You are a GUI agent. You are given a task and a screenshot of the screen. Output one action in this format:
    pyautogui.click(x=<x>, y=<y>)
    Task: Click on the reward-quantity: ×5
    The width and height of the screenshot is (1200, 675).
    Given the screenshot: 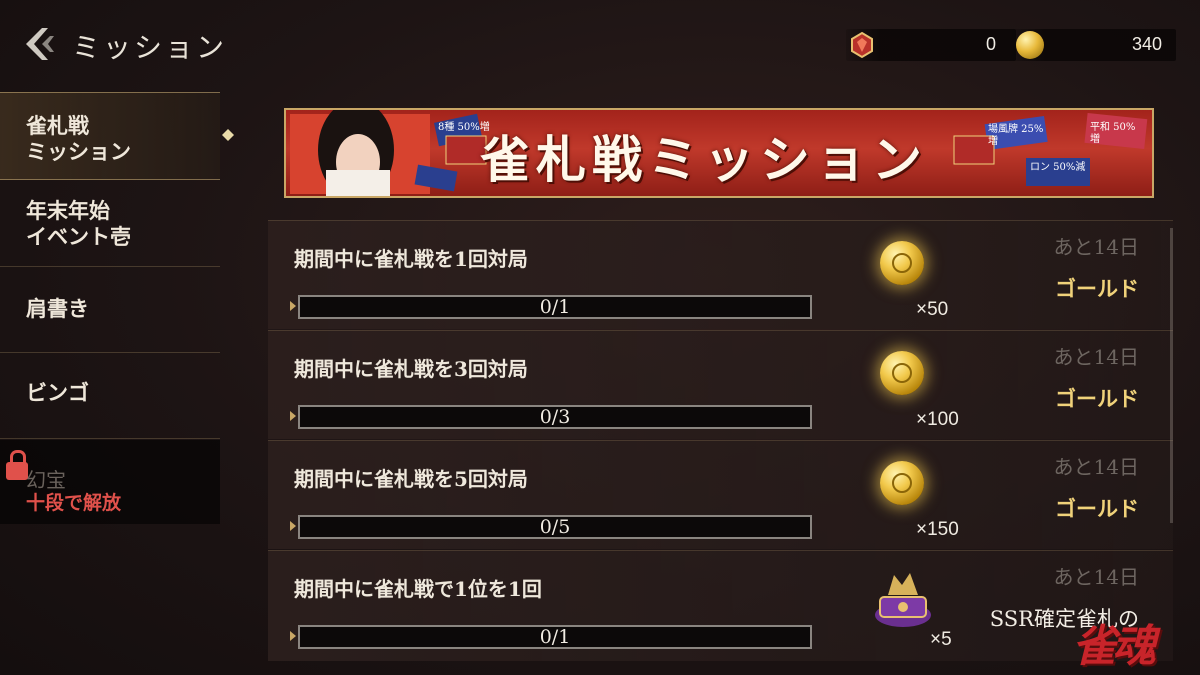 What is the action you would take?
    pyautogui.click(x=941, y=639)
    